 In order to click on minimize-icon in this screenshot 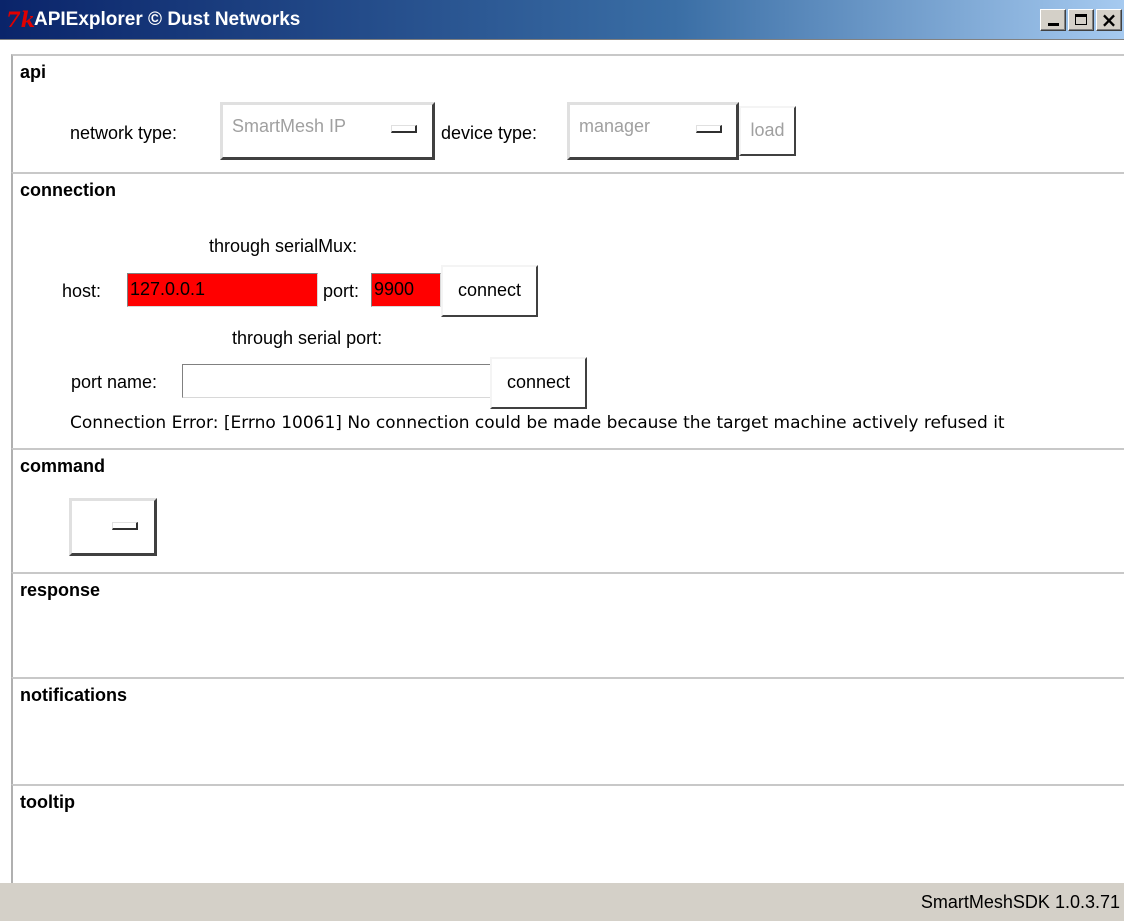, I will do `click(1053, 24)`.